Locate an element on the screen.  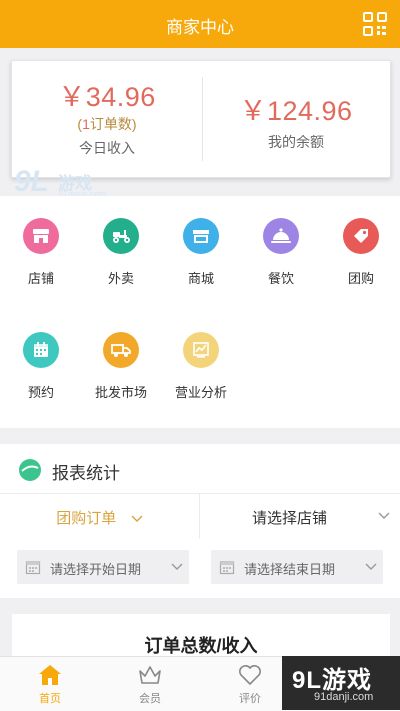
tag-icon is located at coordinates (361, 236).